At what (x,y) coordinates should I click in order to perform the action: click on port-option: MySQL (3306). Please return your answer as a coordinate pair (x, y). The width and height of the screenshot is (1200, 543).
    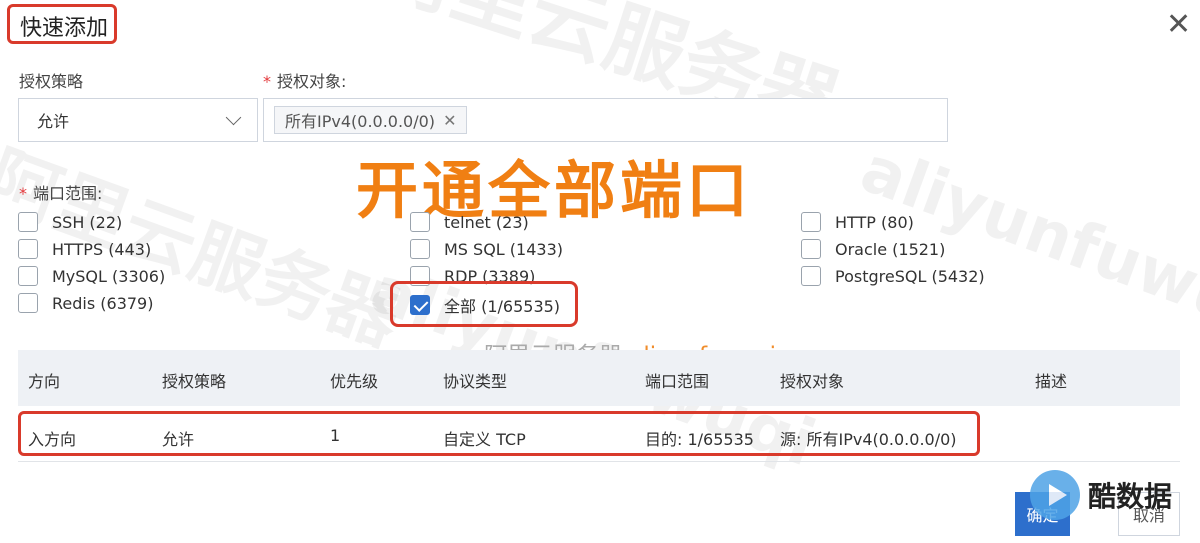
    Looking at the image, I should click on (91, 276).